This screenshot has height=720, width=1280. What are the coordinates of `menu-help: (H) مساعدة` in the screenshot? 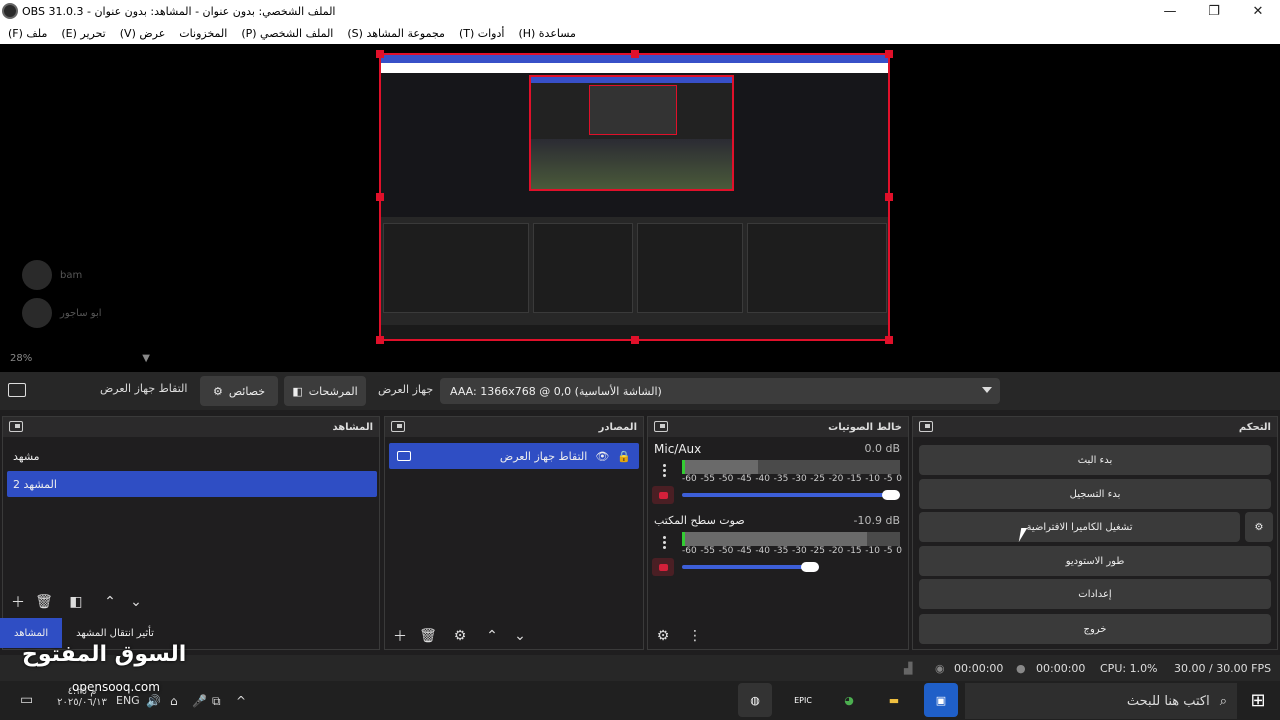 It's located at (547, 33).